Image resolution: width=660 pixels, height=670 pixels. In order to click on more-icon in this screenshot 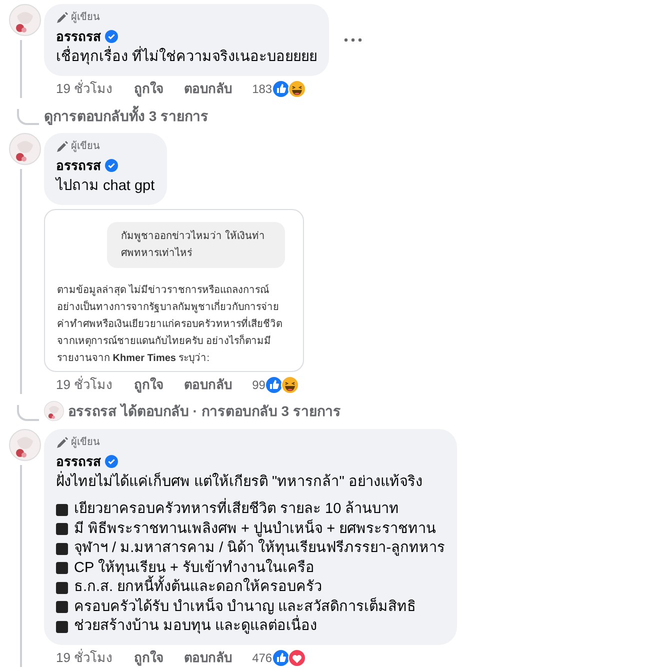, I will do `click(353, 40)`.